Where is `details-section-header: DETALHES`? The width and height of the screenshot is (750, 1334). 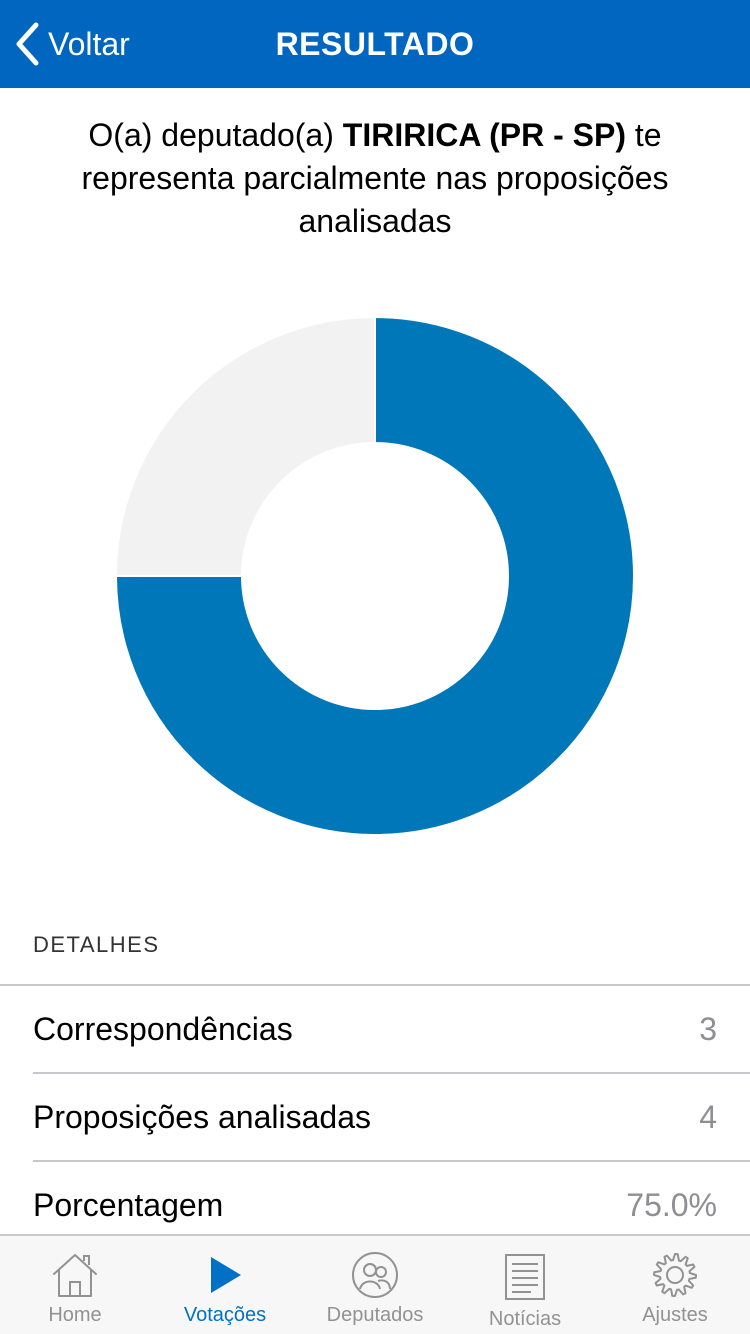
details-section-header: DETALHES is located at coordinates (96, 944).